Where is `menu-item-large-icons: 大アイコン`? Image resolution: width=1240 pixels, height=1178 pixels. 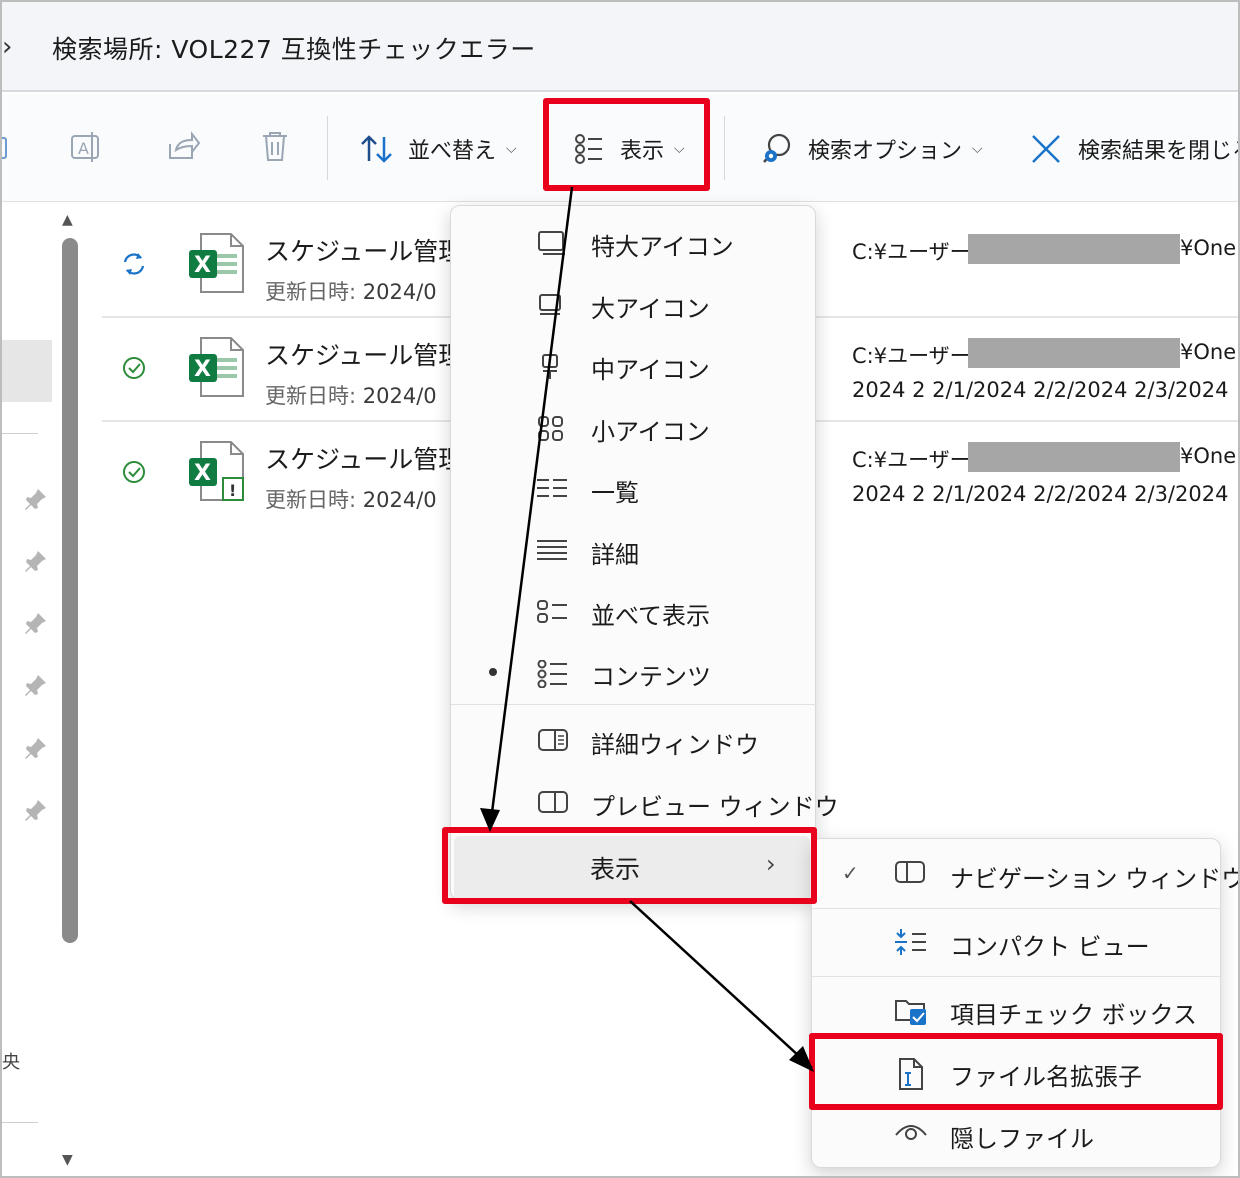 menu-item-large-icons: 大アイコン is located at coordinates (634, 304).